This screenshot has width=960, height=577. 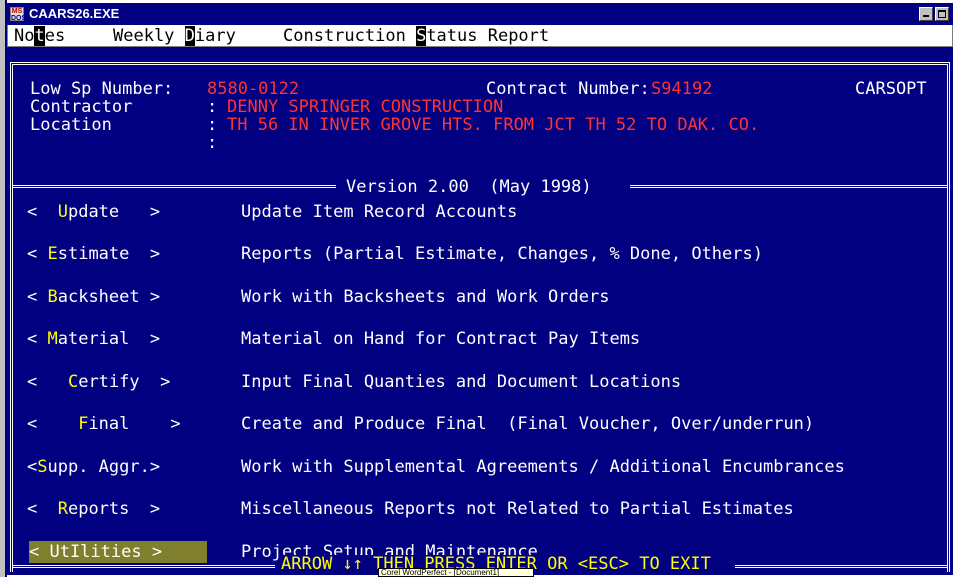 What do you see at coordinates (174, 186) in the screenshot?
I see `separator-left` at bounding box center [174, 186].